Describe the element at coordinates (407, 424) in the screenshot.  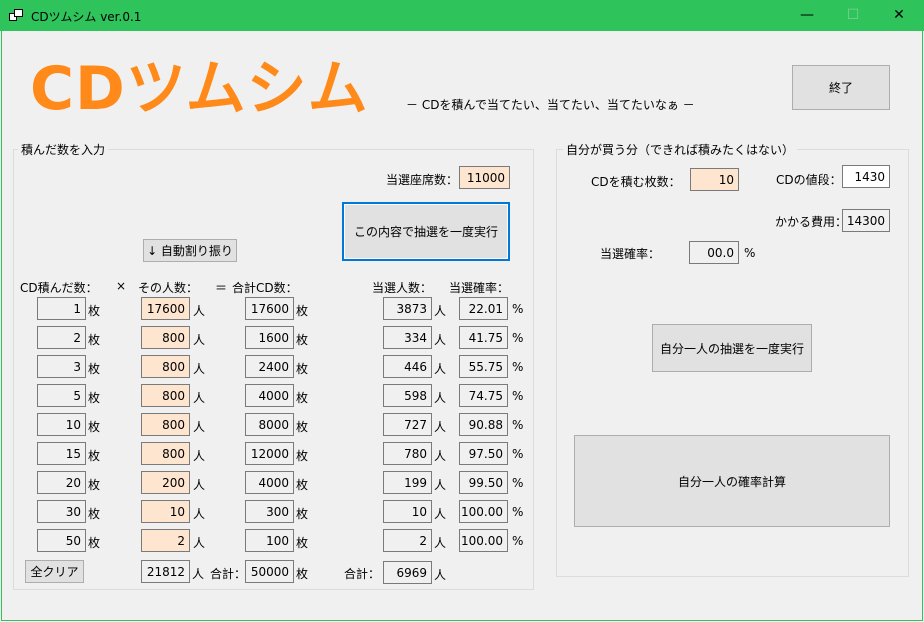
I see `winners-field: 727` at that location.